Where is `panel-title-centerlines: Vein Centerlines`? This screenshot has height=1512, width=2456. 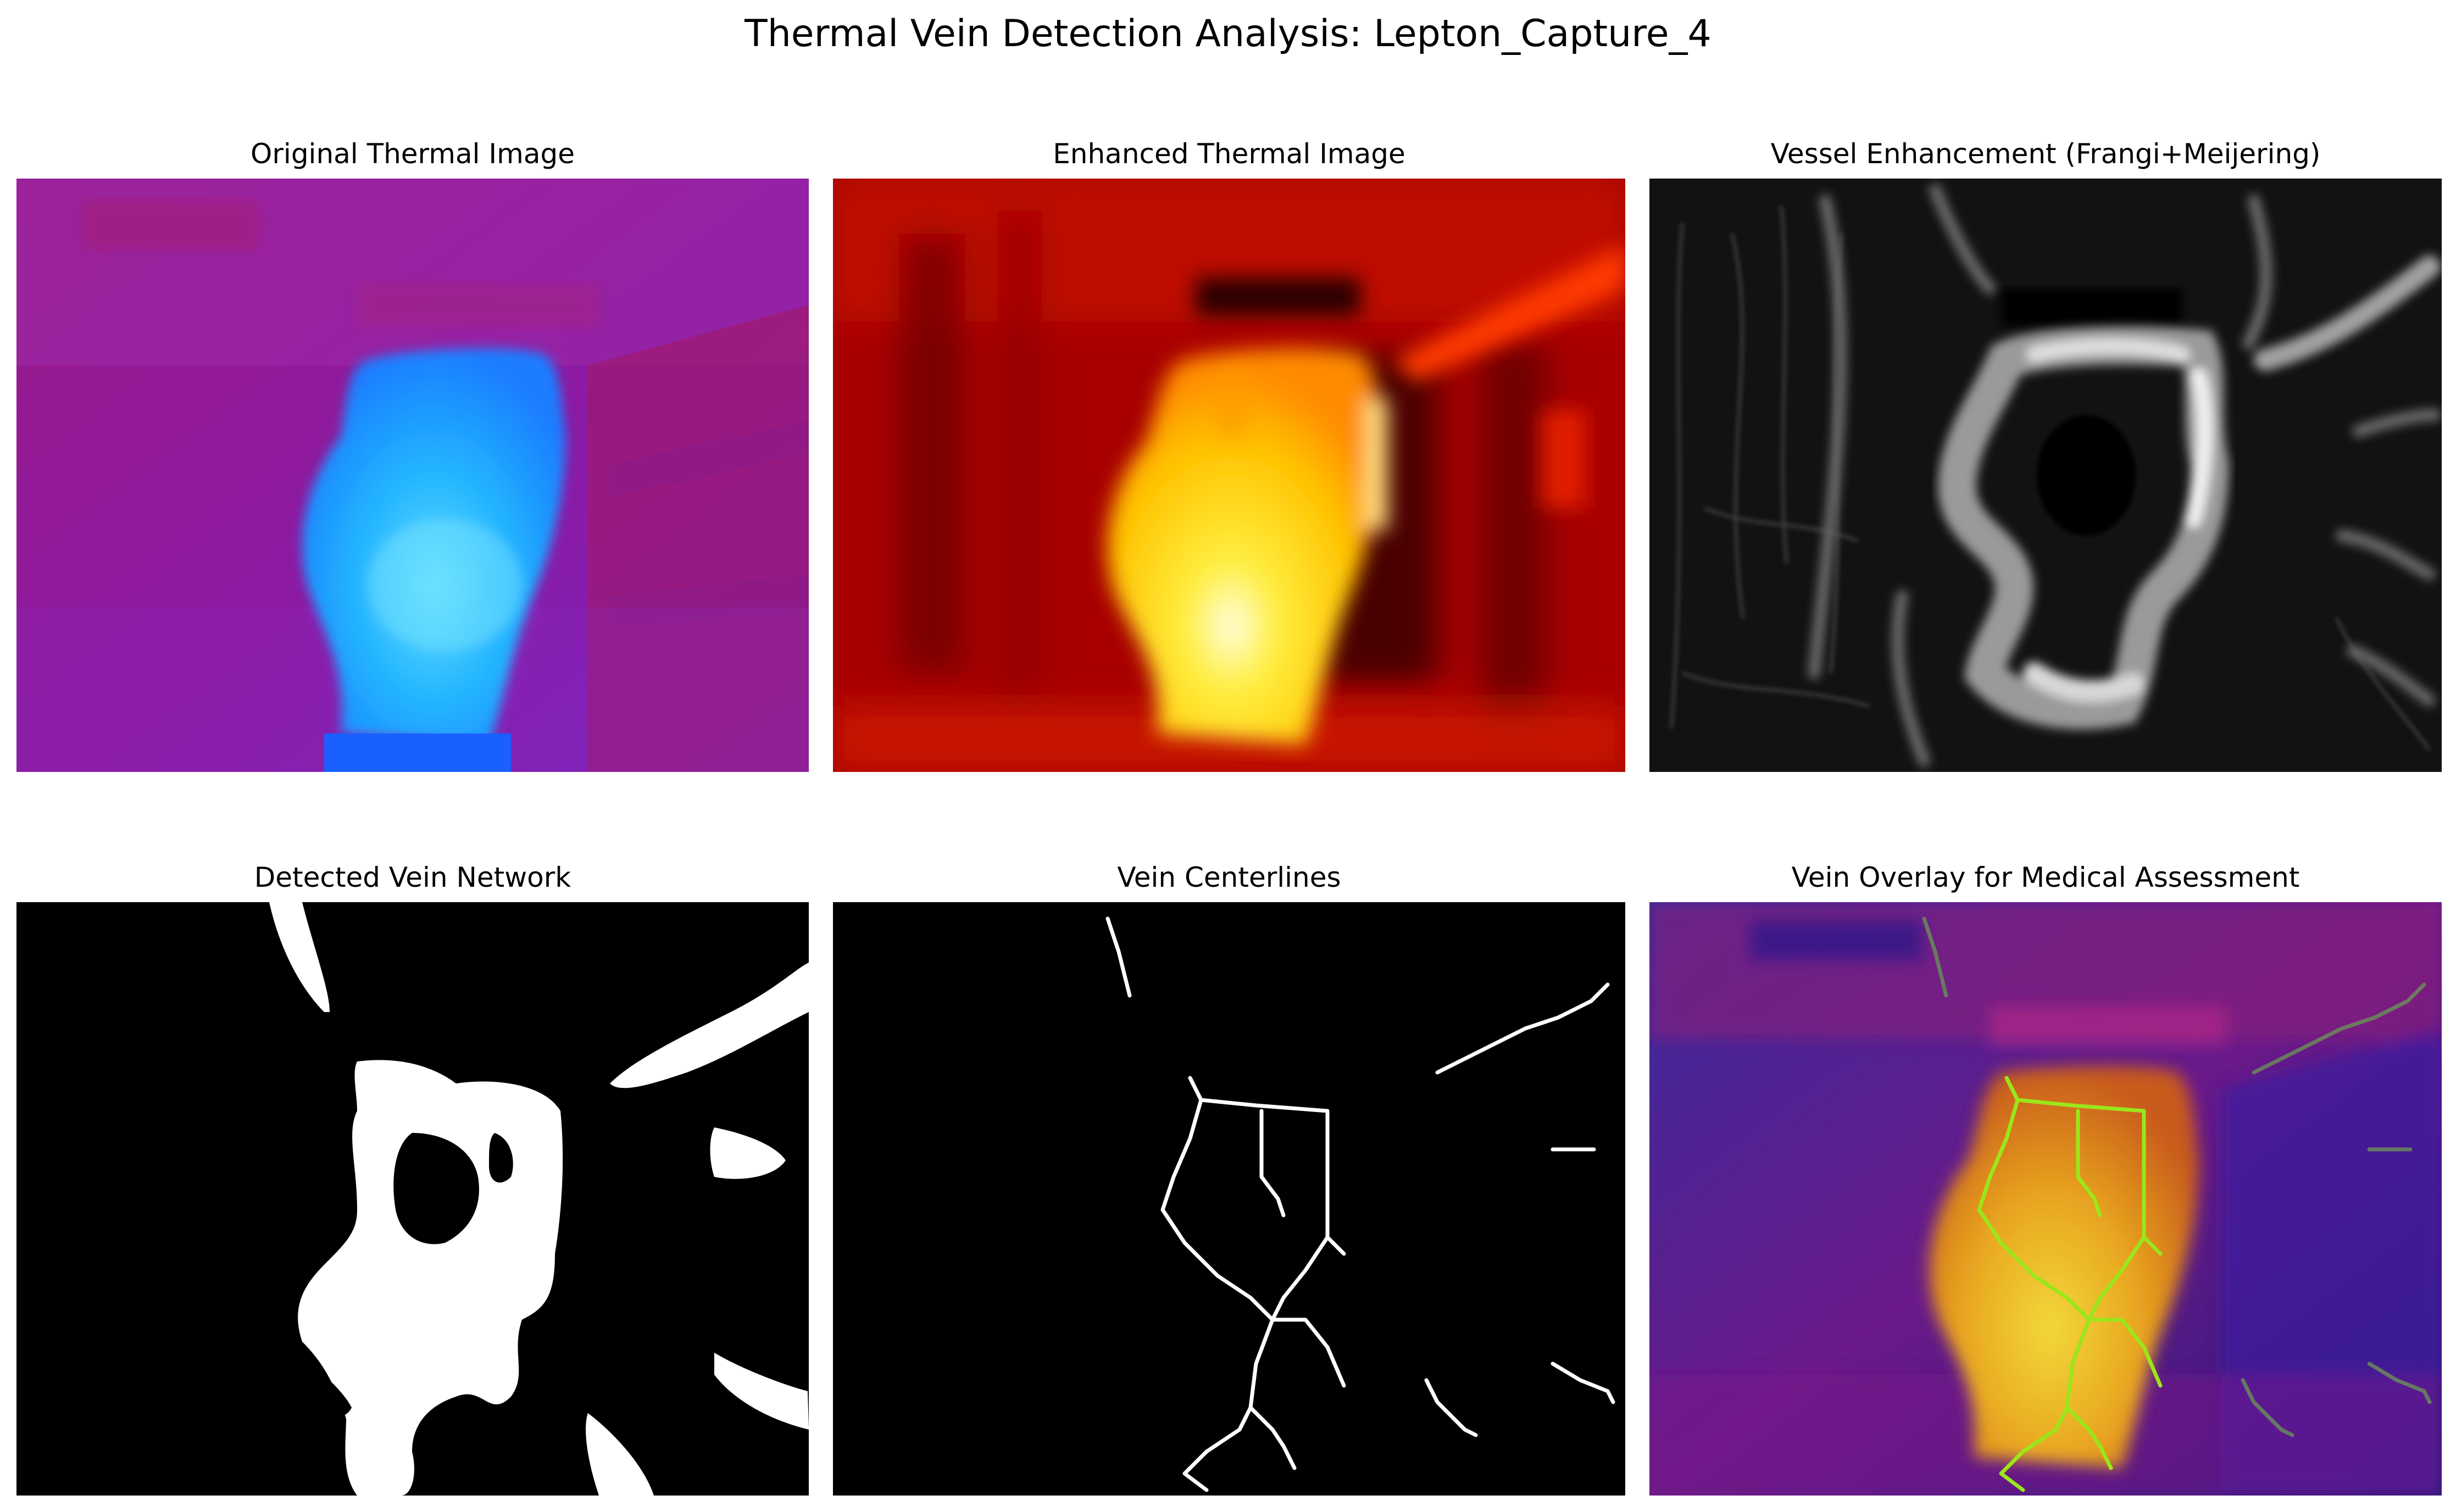
panel-title-centerlines: Vein Centerlines is located at coordinates (1229, 877).